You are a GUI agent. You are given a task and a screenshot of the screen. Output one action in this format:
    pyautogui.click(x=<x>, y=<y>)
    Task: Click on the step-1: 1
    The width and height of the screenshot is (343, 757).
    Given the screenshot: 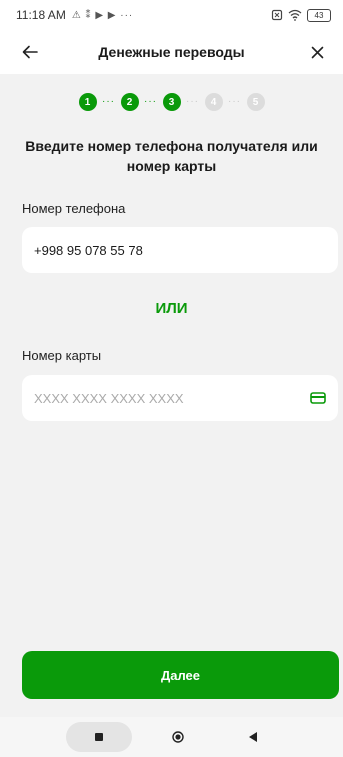 What is the action you would take?
    pyautogui.click(x=87, y=102)
    